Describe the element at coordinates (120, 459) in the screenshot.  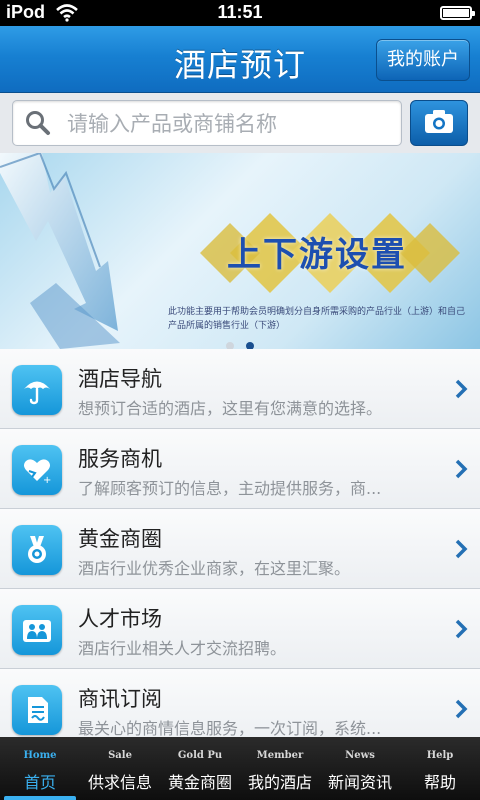
I see `list-item-title: 服务商机` at that location.